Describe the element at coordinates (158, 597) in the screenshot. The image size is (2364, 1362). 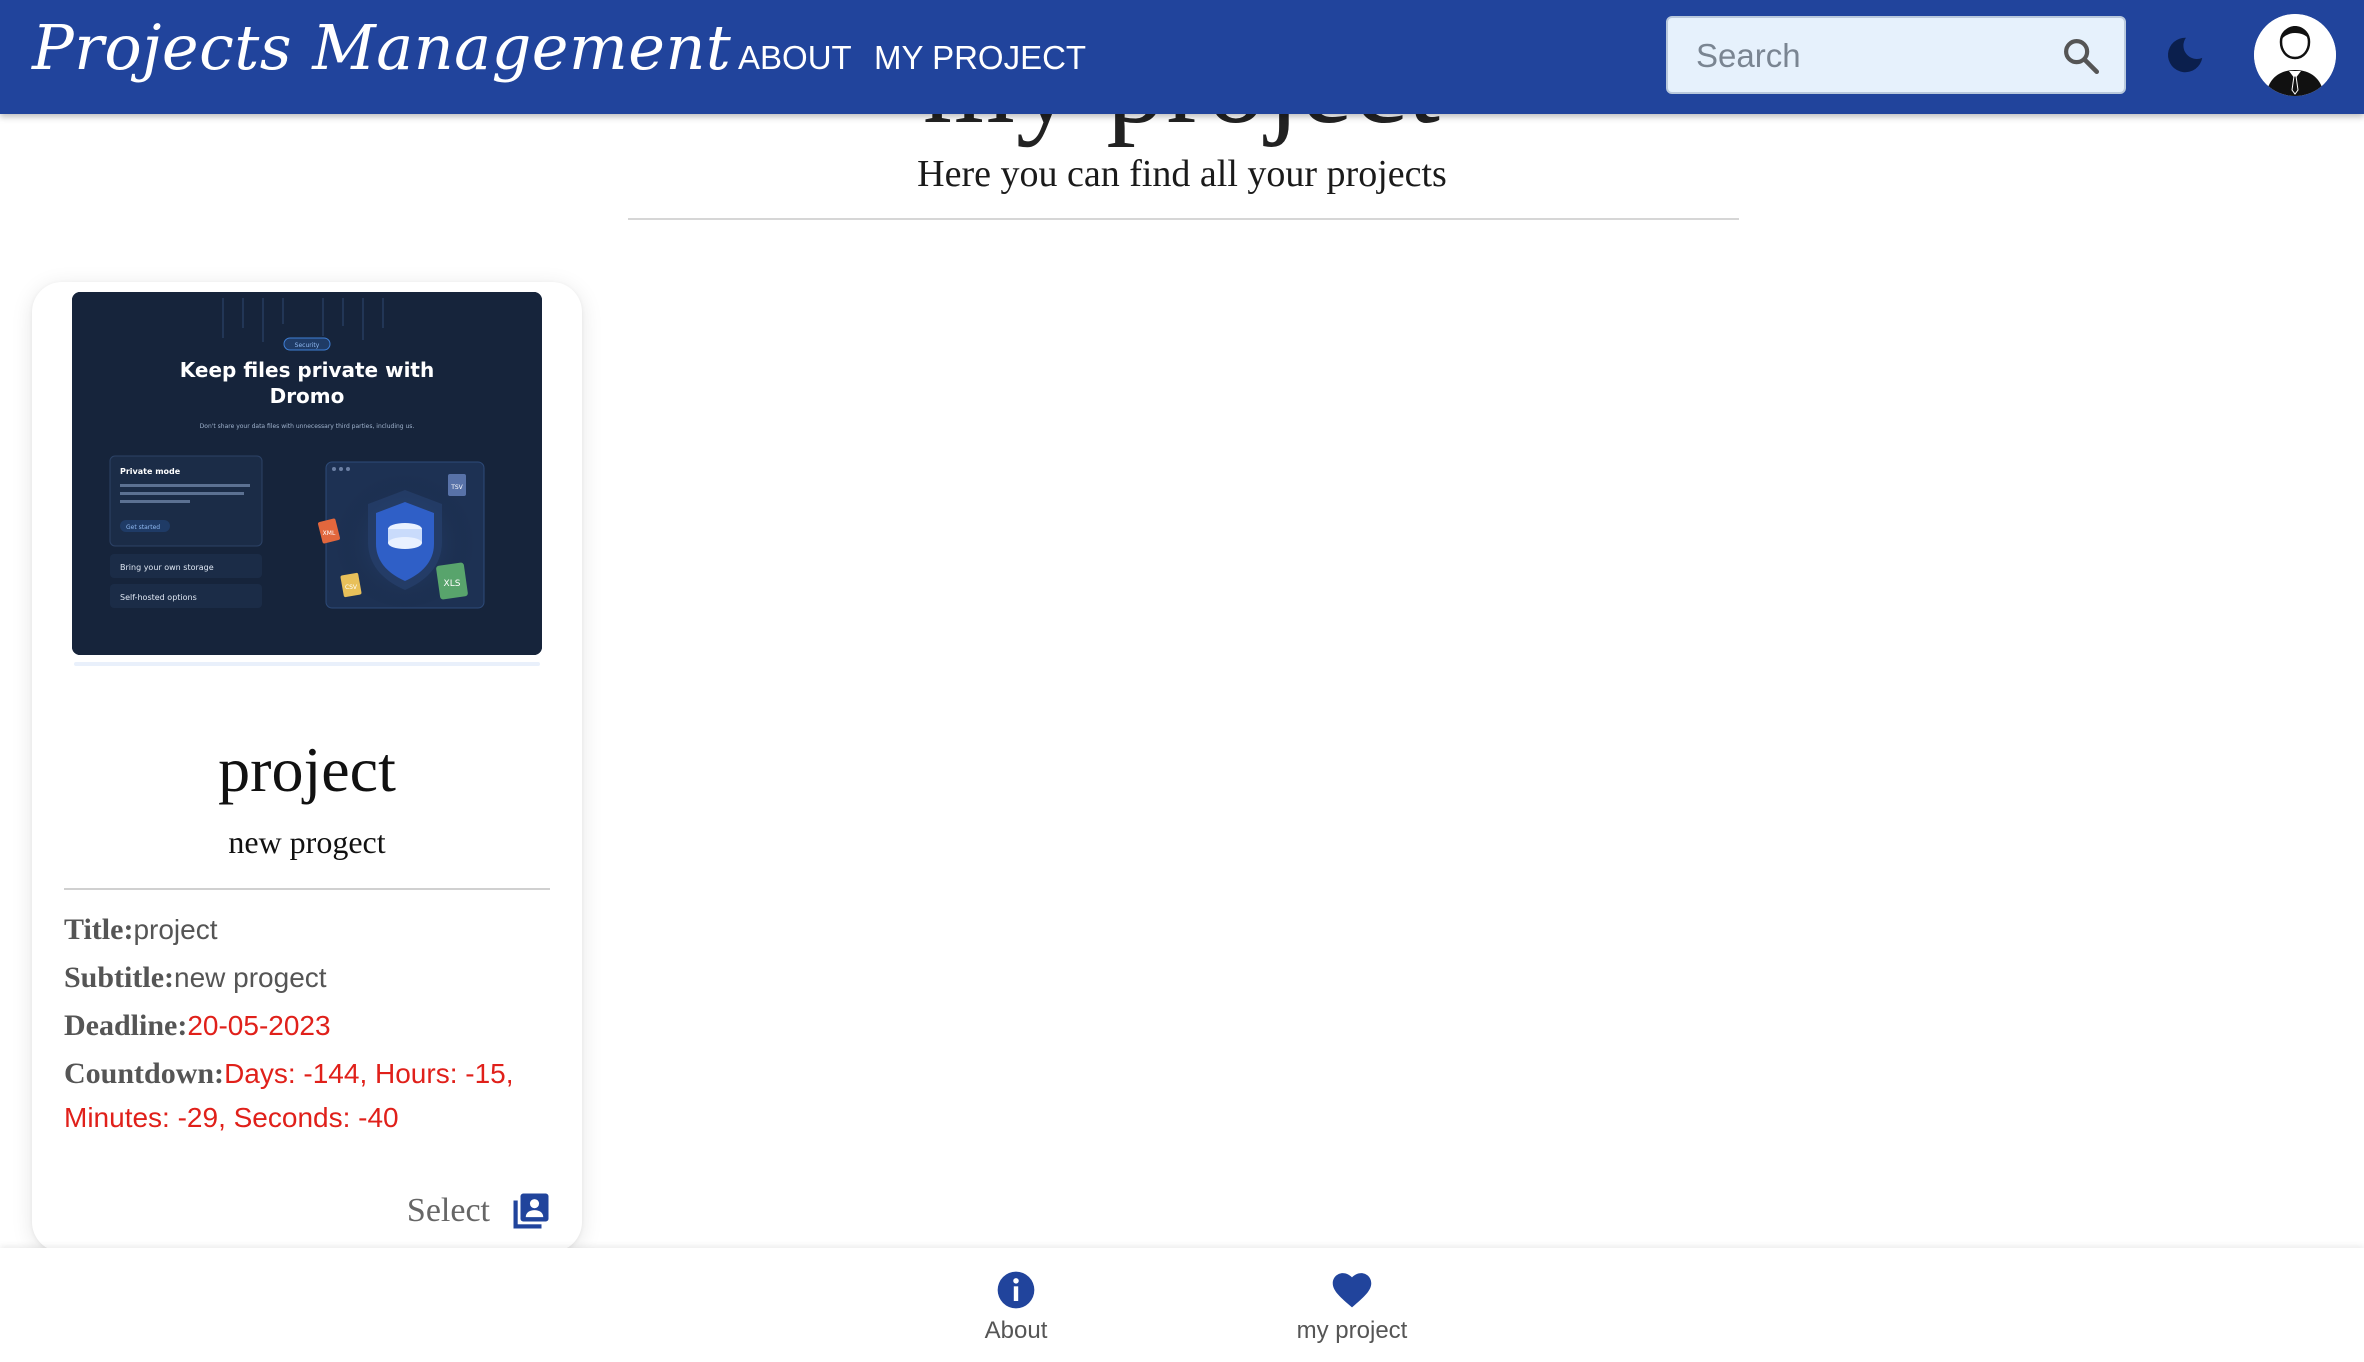
I see `svg-text: Self-hosted options` at that location.